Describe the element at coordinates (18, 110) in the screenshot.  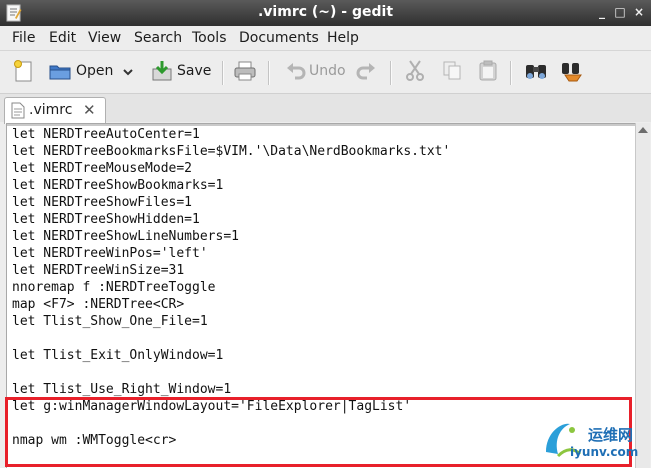
I see `text-file-icon` at that location.